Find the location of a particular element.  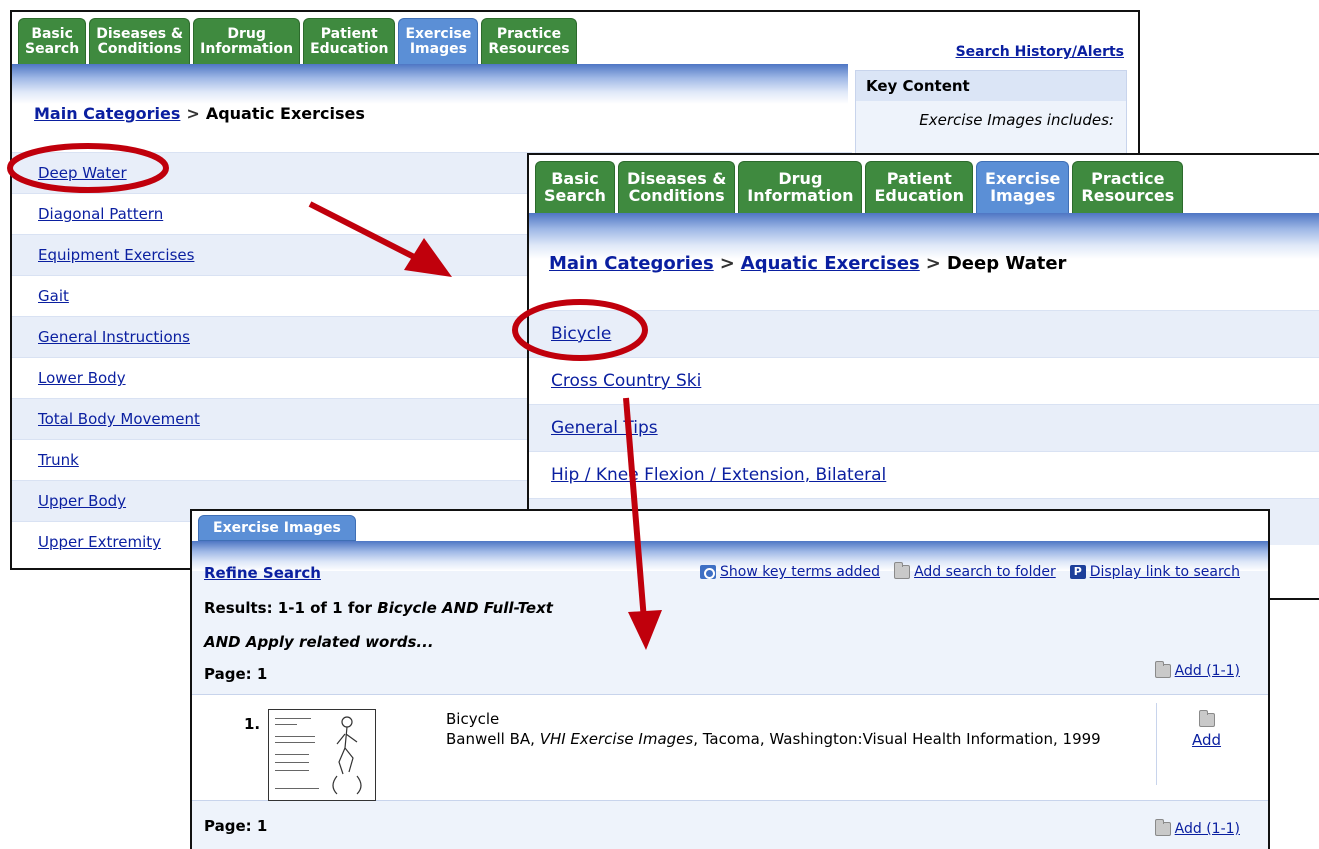

add-result-link: Add is located at coordinates (1206, 740).